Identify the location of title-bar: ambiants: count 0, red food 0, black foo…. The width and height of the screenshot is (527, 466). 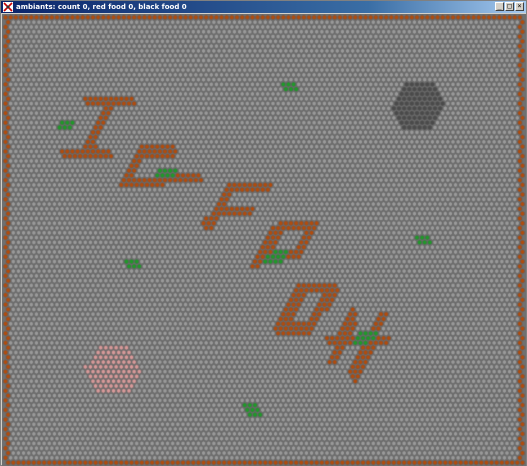
(263, 7).